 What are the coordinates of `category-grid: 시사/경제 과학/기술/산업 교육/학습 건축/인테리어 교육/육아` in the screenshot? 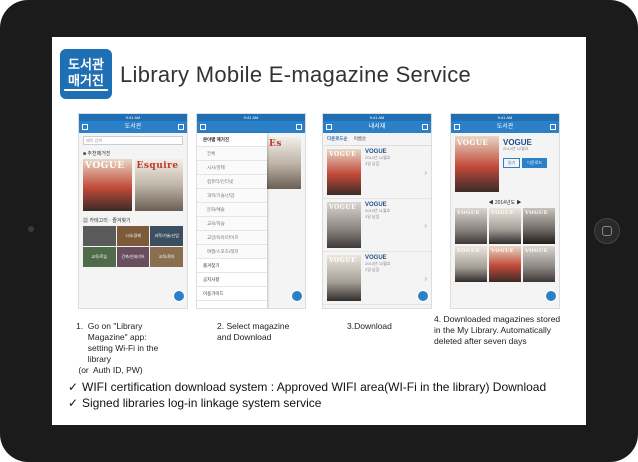 It's located at (133, 246).